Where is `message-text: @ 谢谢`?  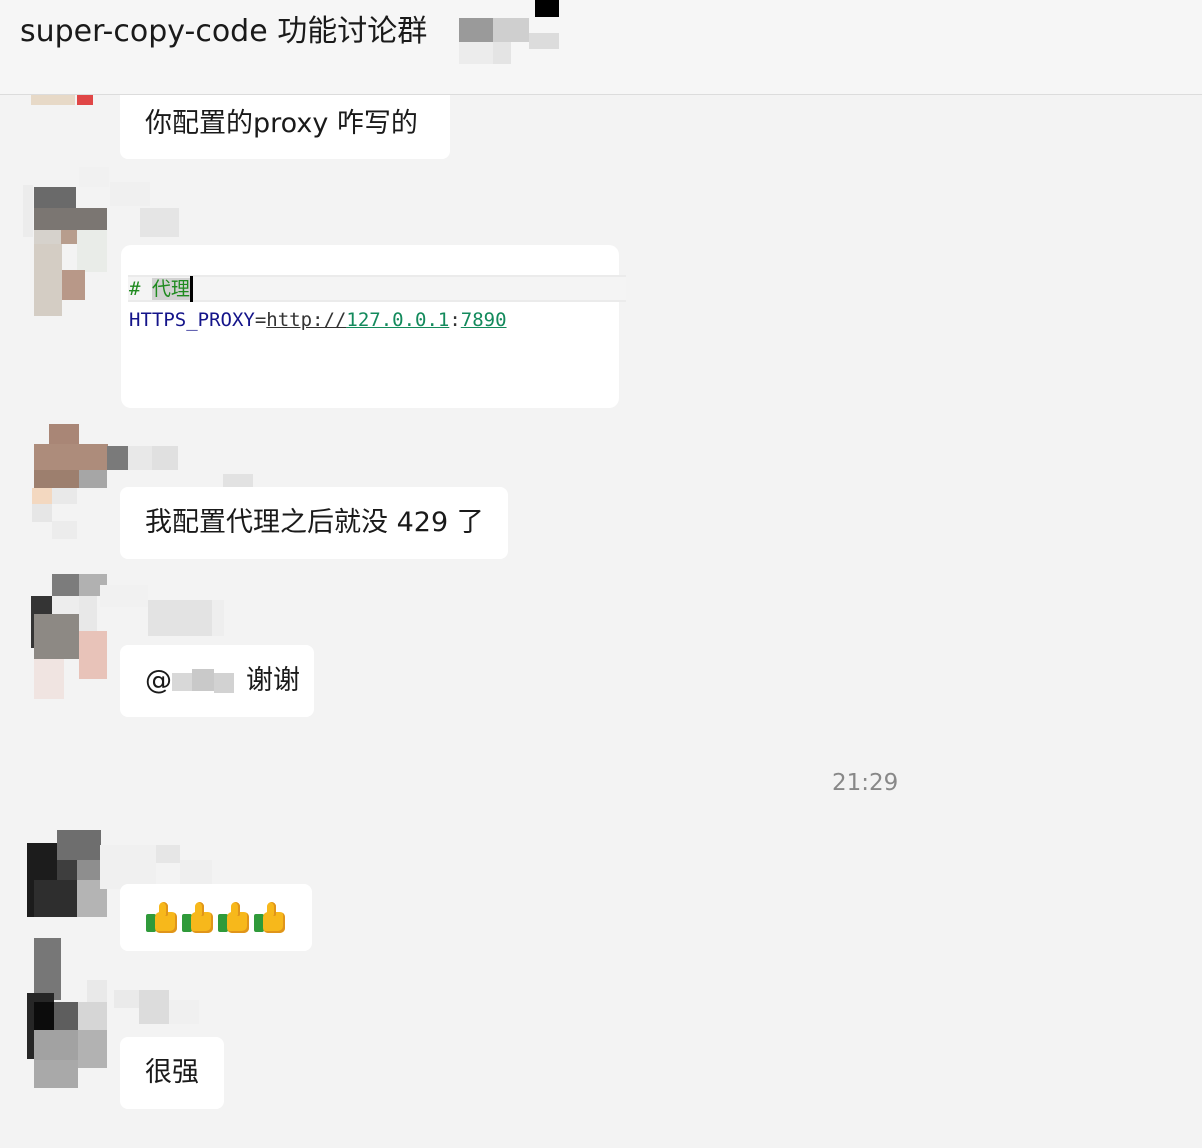 message-text: @ 谢谢 is located at coordinates (222, 681).